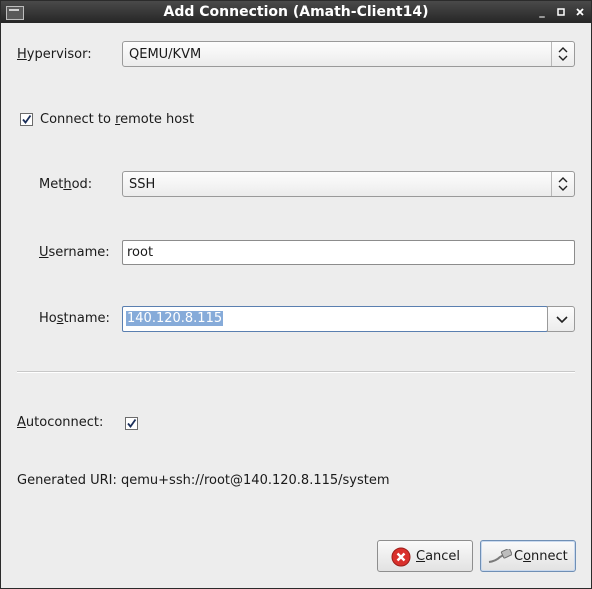 This screenshot has height=589, width=592. I want to click on chevron-down-icon, so click(562, 320).